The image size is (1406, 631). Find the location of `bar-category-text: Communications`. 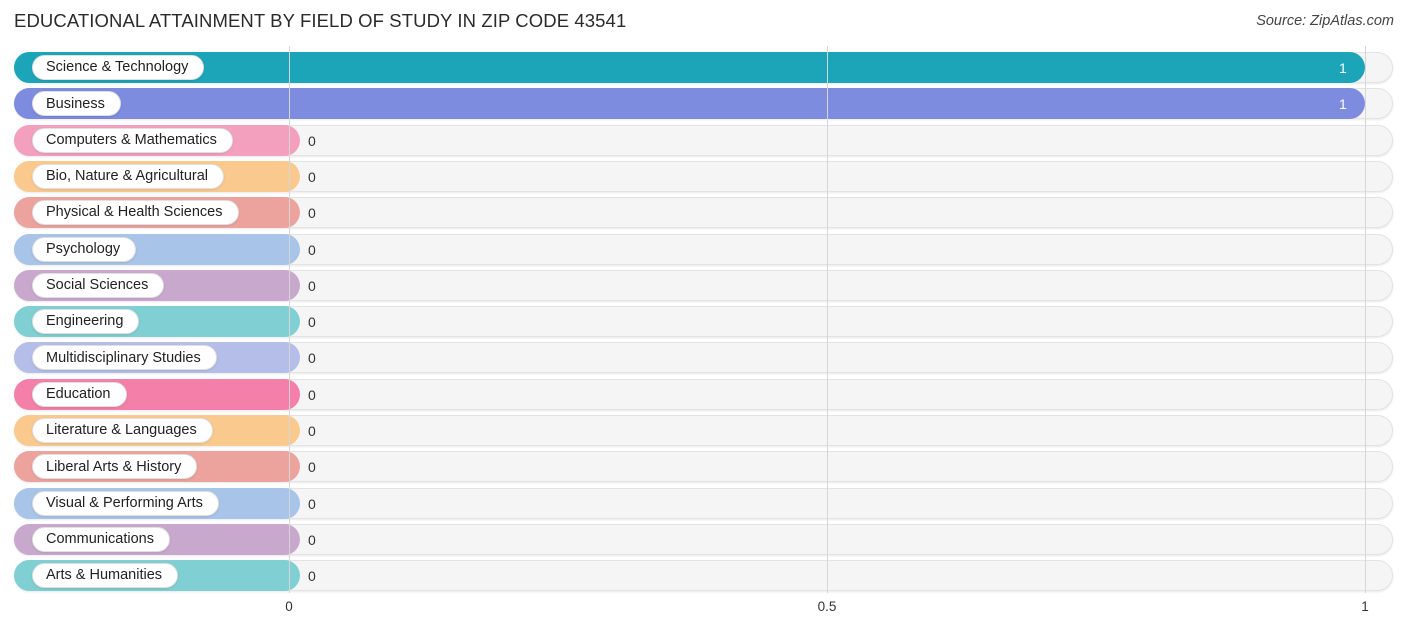

bar-category-text: Communications is located at coordinates (100, 539).